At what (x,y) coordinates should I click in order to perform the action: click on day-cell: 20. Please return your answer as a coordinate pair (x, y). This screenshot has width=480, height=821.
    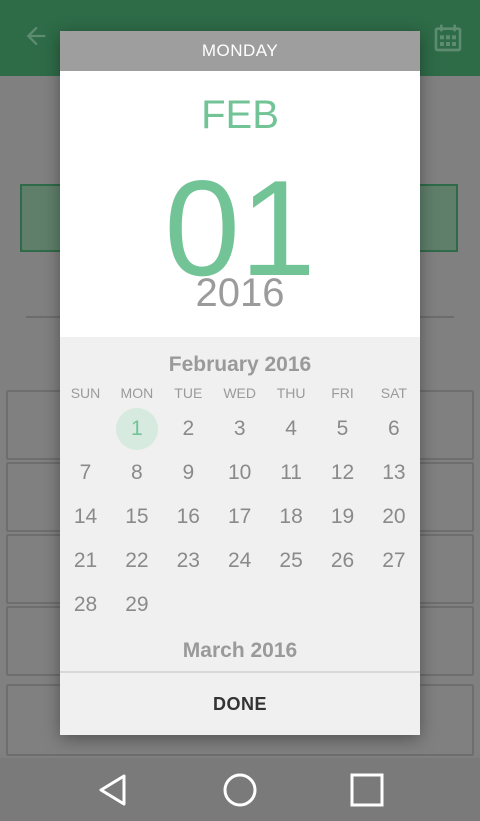
    Looking at the image, I should click on (393, 517).